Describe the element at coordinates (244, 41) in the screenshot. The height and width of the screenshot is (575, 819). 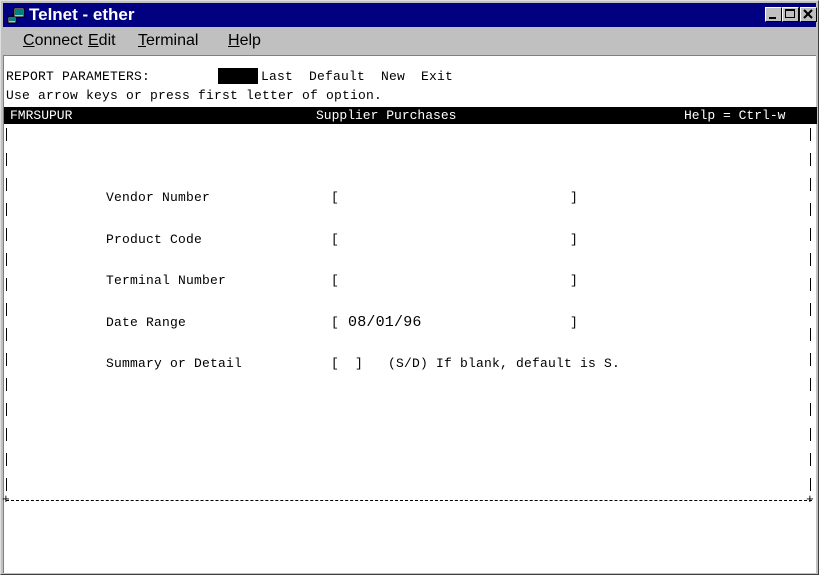
I see `menu-help: Help` at that location.